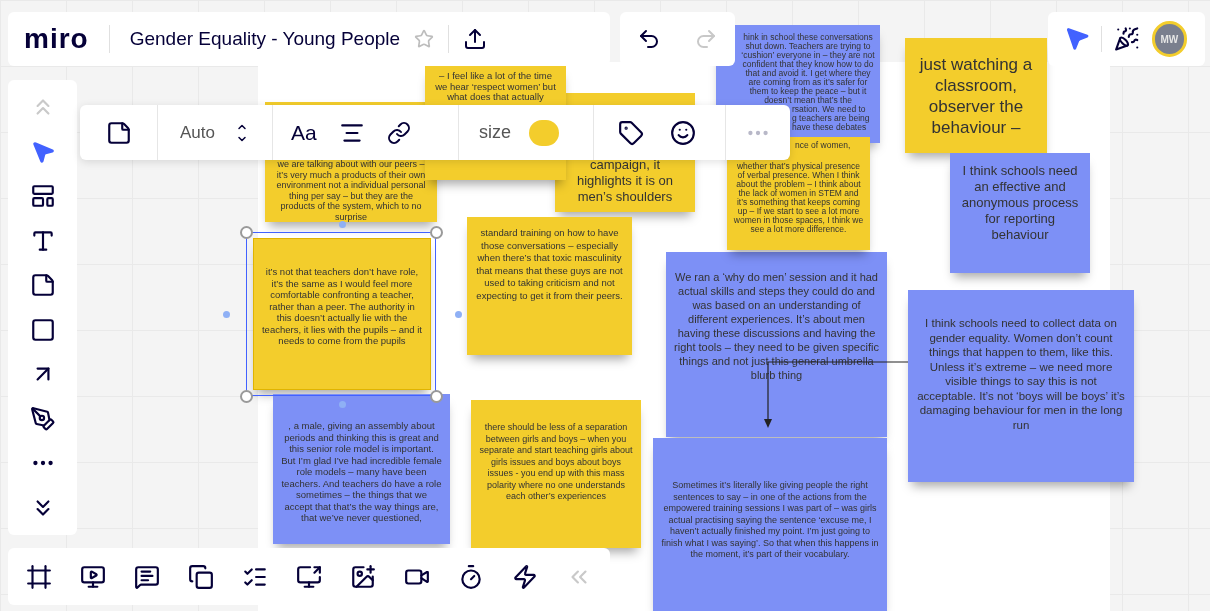 The width and height of the screenshot is (1210, 611). What do you see at coordinates (361, 472) in the screenshot?
I see `note-text: , a male, giving an assembly about periods and thinking this is great and this senior role model is important. But I’m glad I’ve had incredible female role models – many have been teachers. And teachers do have a role sometimes – the things that we accept that that’s the way things are, that we’ve never questioned,` at bounding box center [361, 472].